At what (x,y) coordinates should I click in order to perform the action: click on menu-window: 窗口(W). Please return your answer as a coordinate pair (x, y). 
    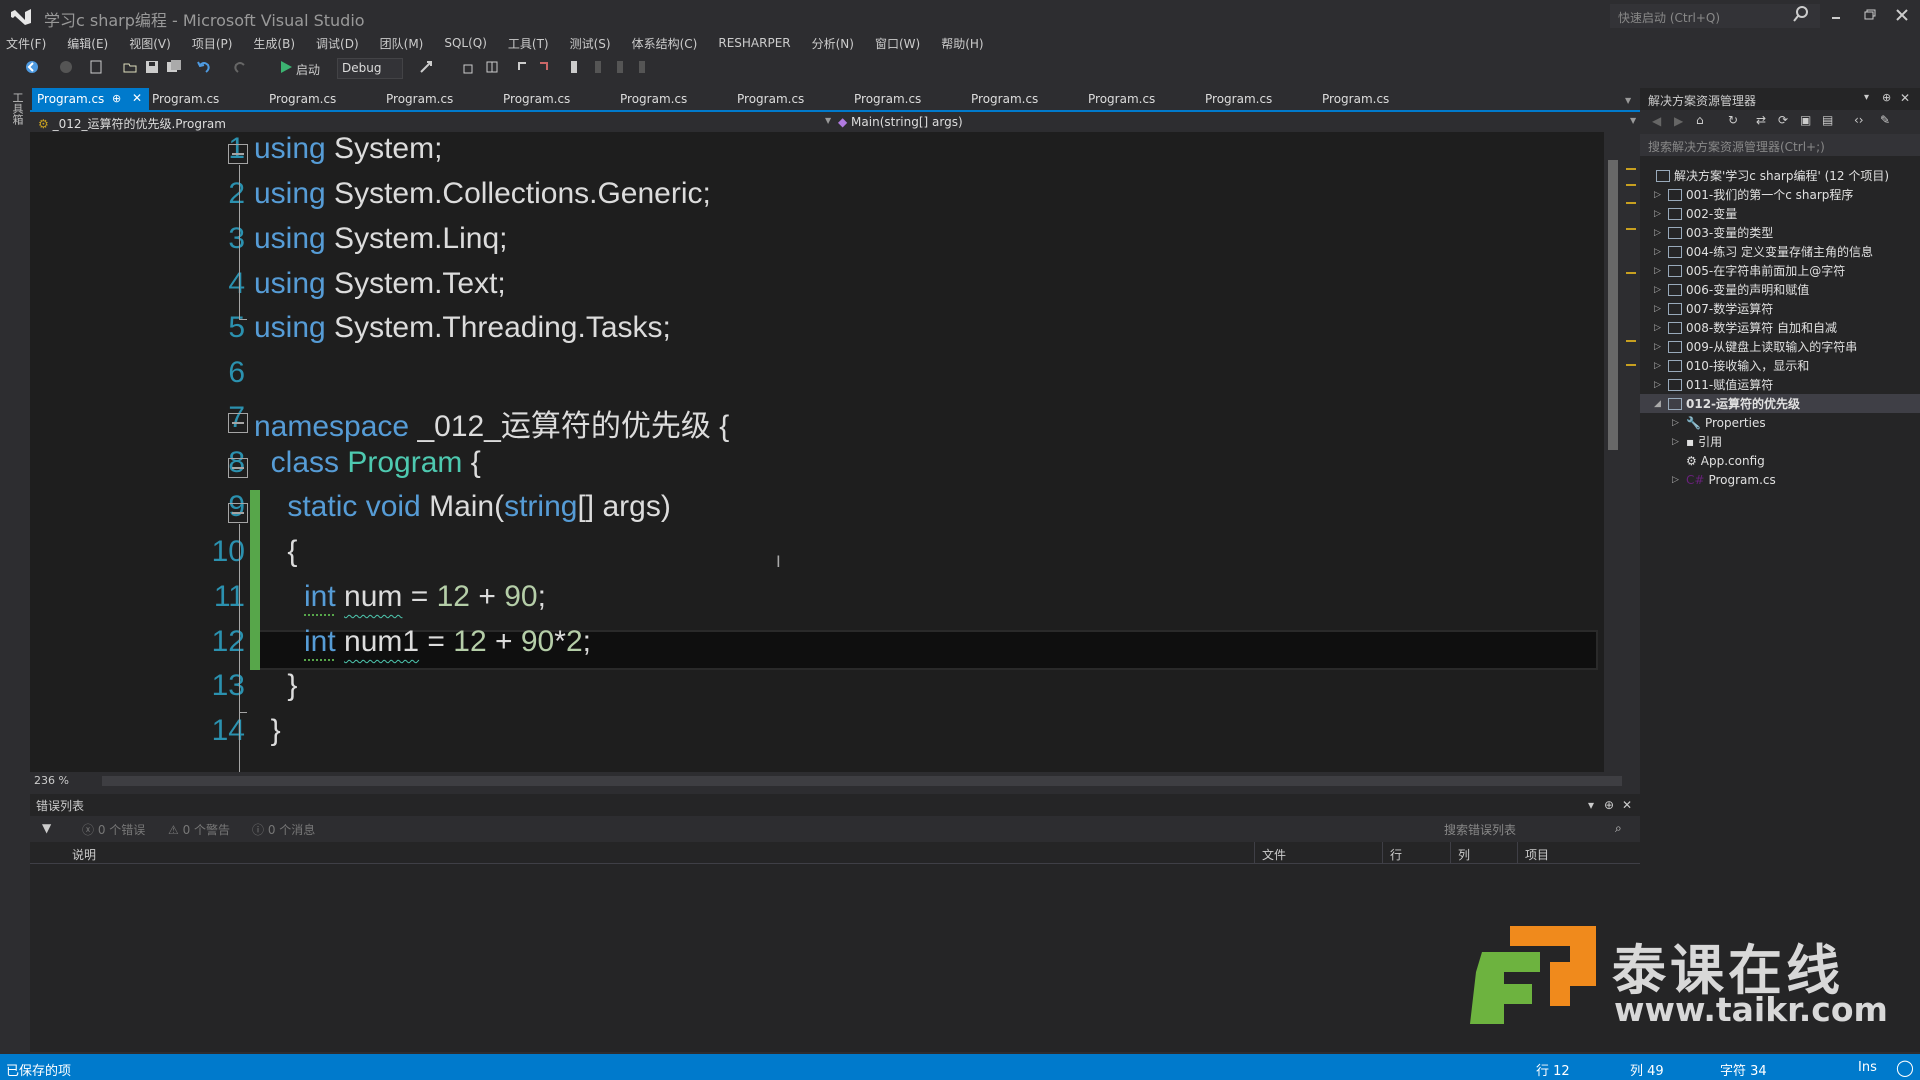
    Looking at the image, I should click on (897, 43).